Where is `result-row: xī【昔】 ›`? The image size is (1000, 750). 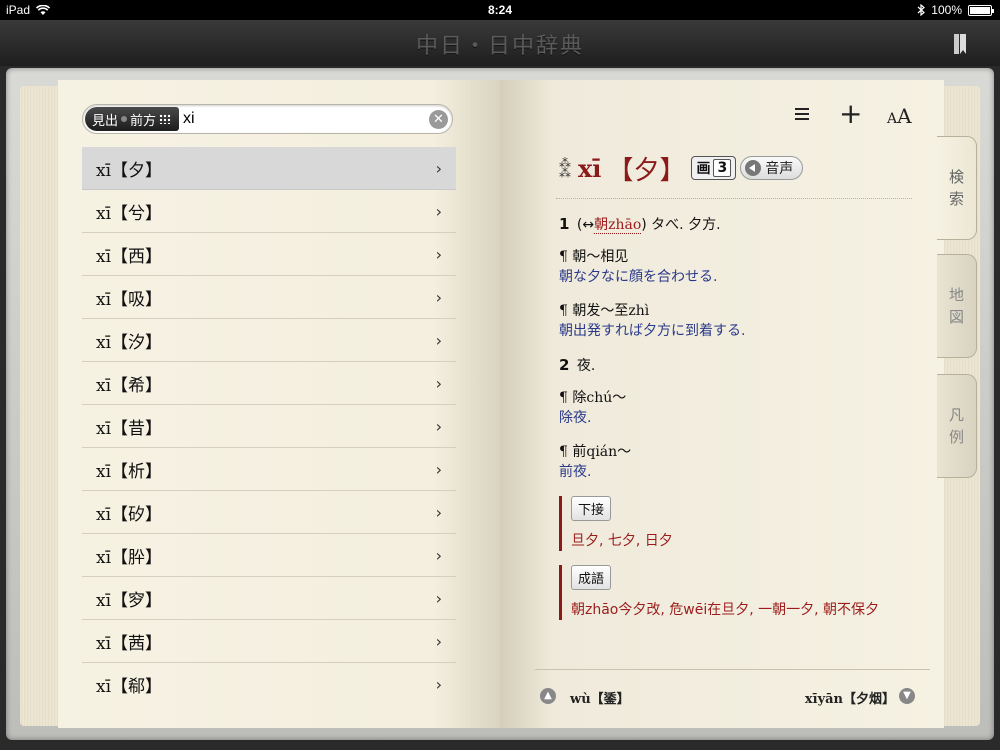 result-row: xī【昔】 › is located at coordinates (269, 426).